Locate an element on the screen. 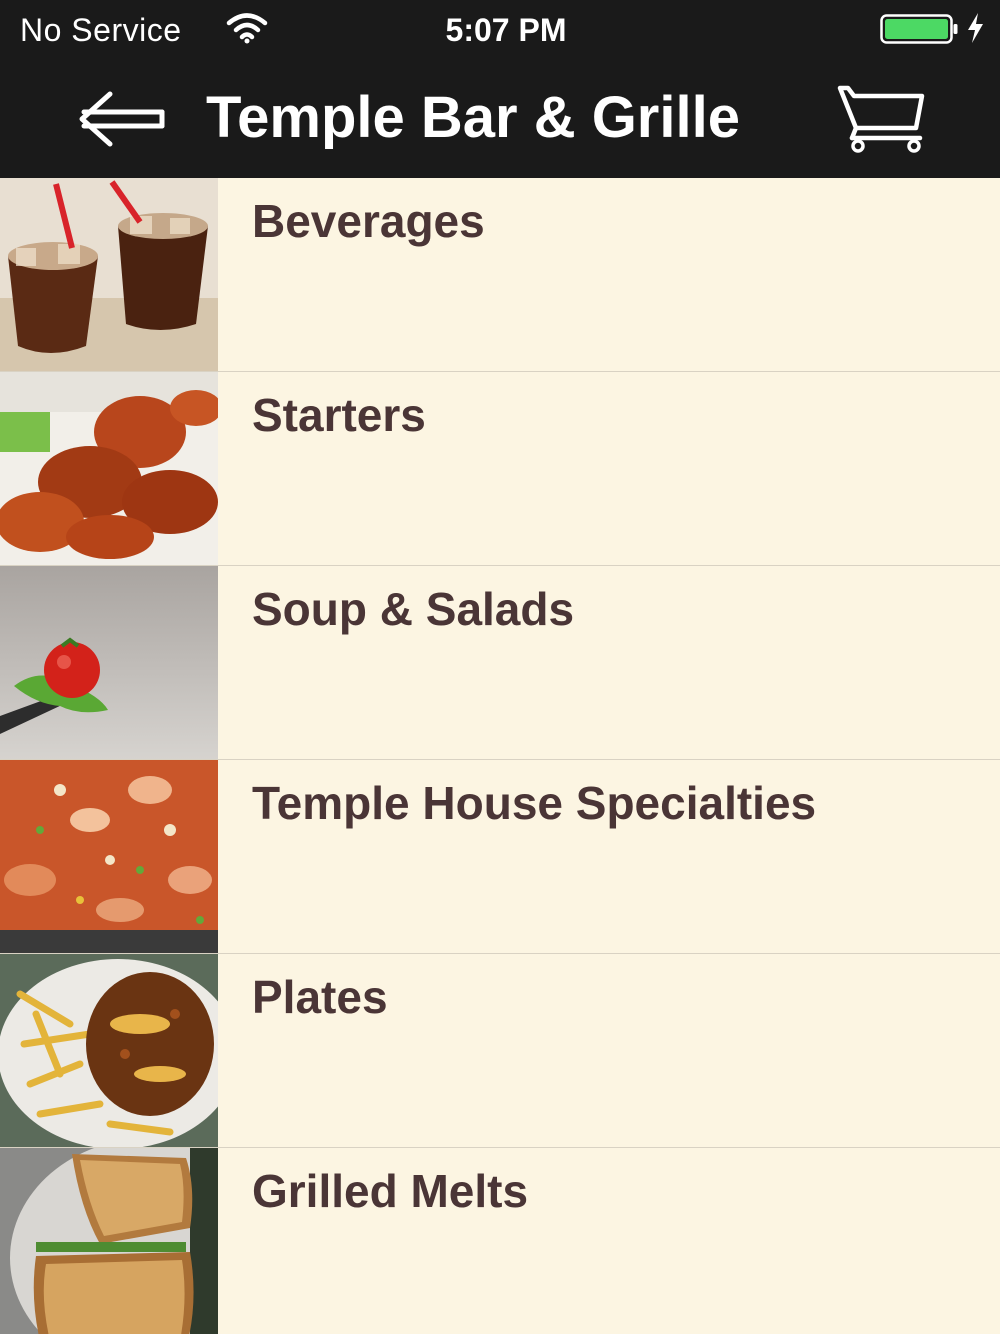  status-bar: No Service 5:07 PM is located at coordinates (500, 30).